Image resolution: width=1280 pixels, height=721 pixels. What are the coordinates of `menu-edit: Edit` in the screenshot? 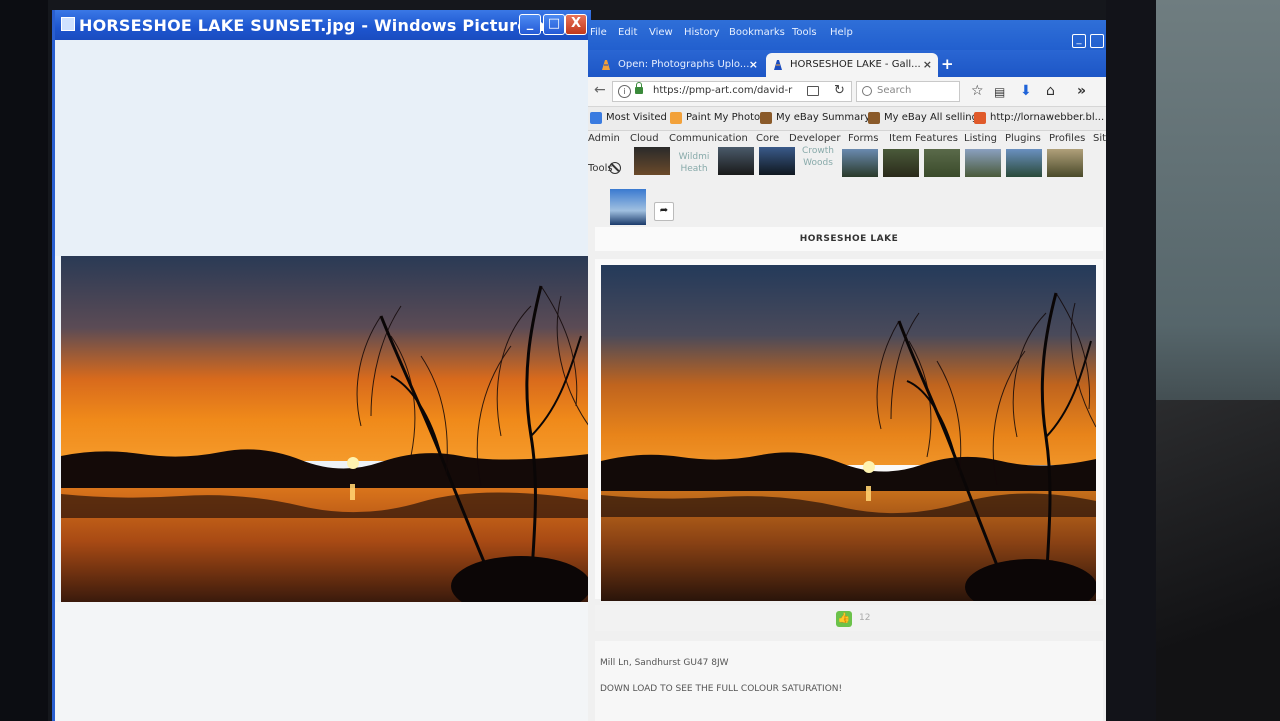 It's located at (627, 32).